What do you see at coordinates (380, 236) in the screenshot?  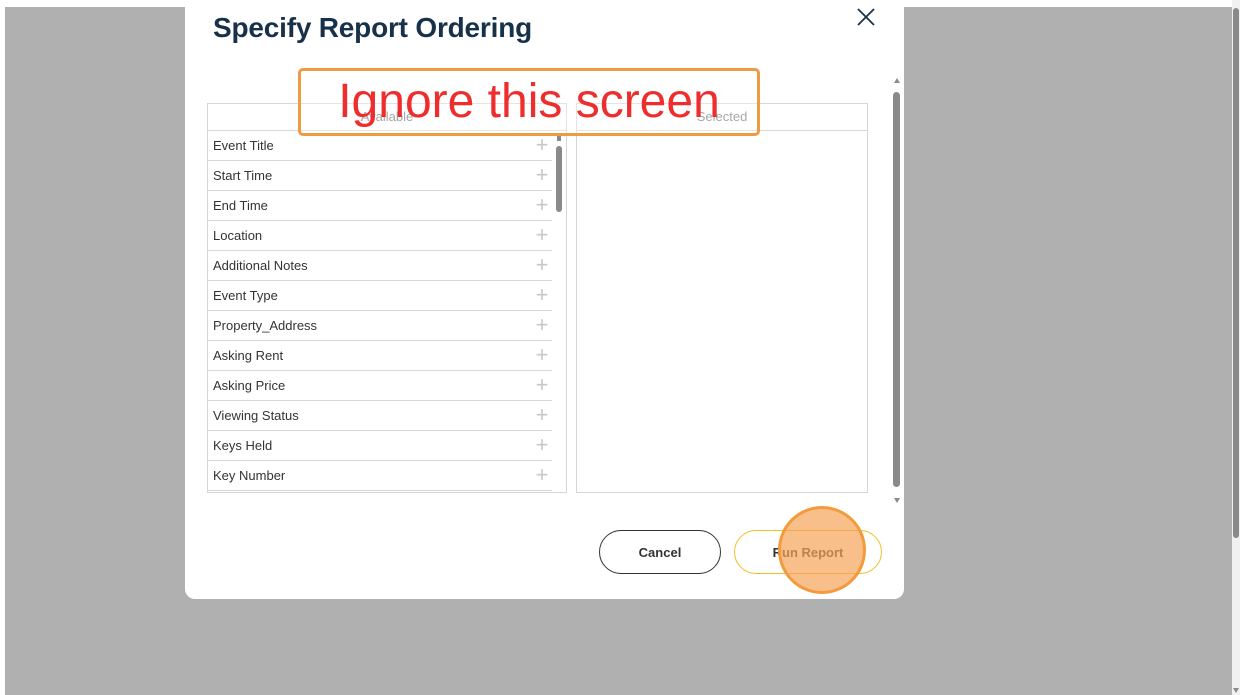 I see `available-field-row: Location +` at bounding box center [380, 236].